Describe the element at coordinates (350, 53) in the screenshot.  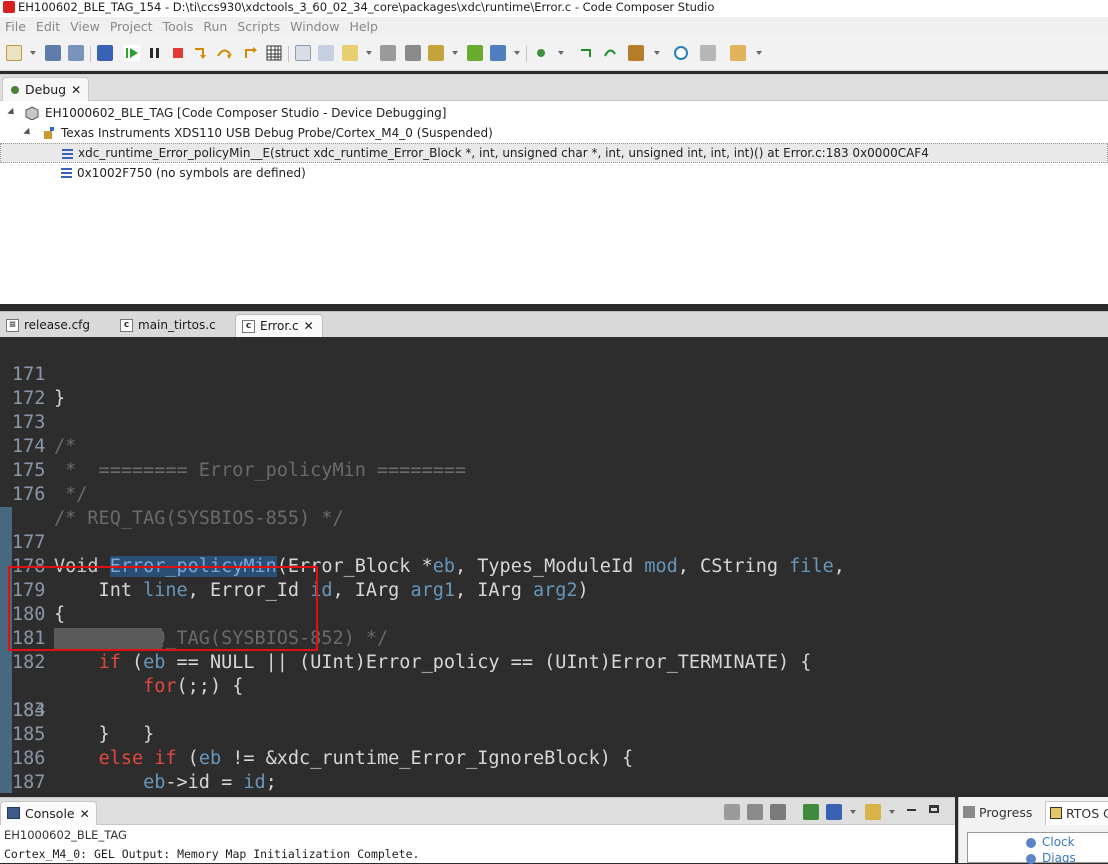
I see `load-program-icon` at that location.